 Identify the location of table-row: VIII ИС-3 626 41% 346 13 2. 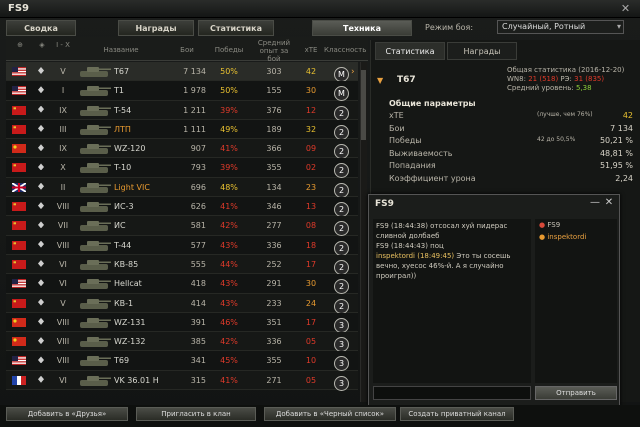
(182, 207).